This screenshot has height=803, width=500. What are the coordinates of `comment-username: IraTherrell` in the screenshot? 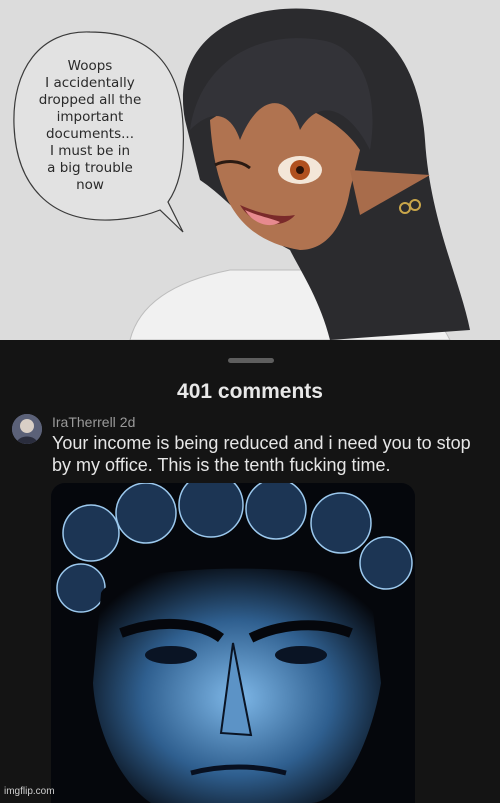 It's located at (84, 422).